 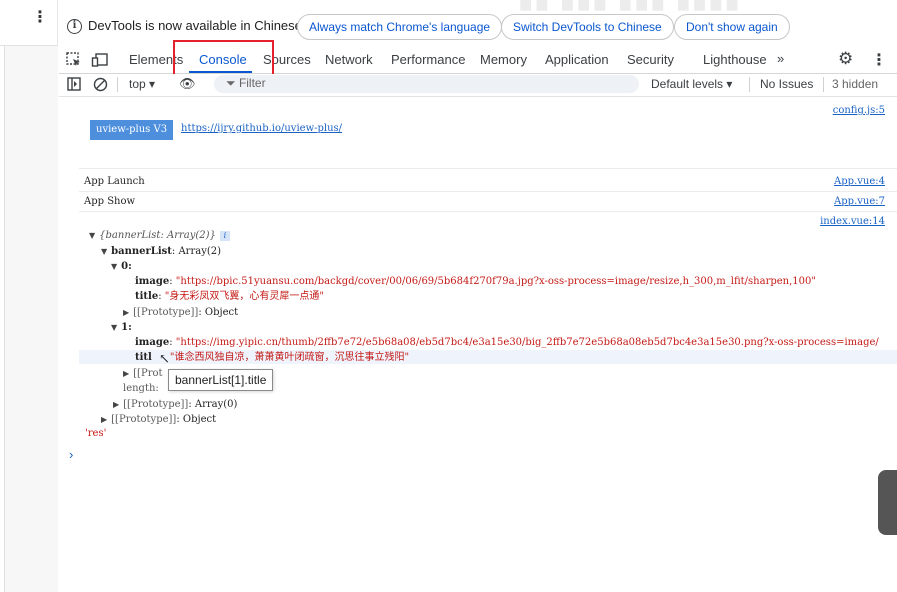 What do you see at coordinates (400, 27) in the screenshot?
I see `always-match-language-button: Always match Chrome's language` at bounding box center [400, 27].